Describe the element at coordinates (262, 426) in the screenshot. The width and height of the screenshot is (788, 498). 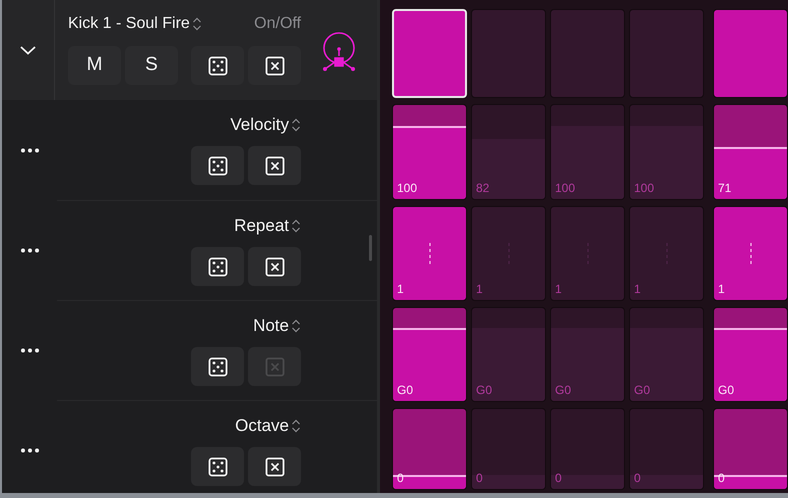
I see `parameter-label: Octave` at that location.